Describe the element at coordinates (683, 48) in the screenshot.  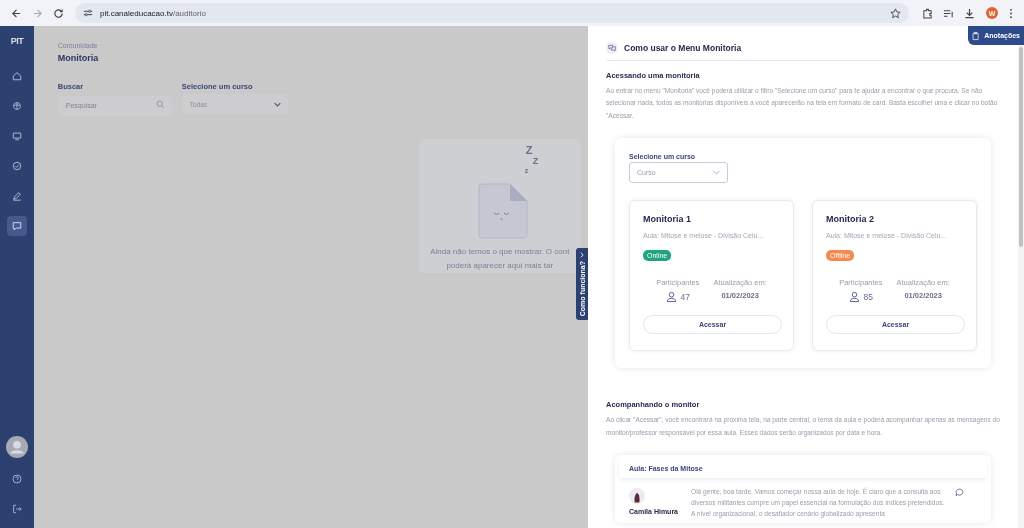
I see `panel-title: Como usar o Menu Monitoria` at that location.